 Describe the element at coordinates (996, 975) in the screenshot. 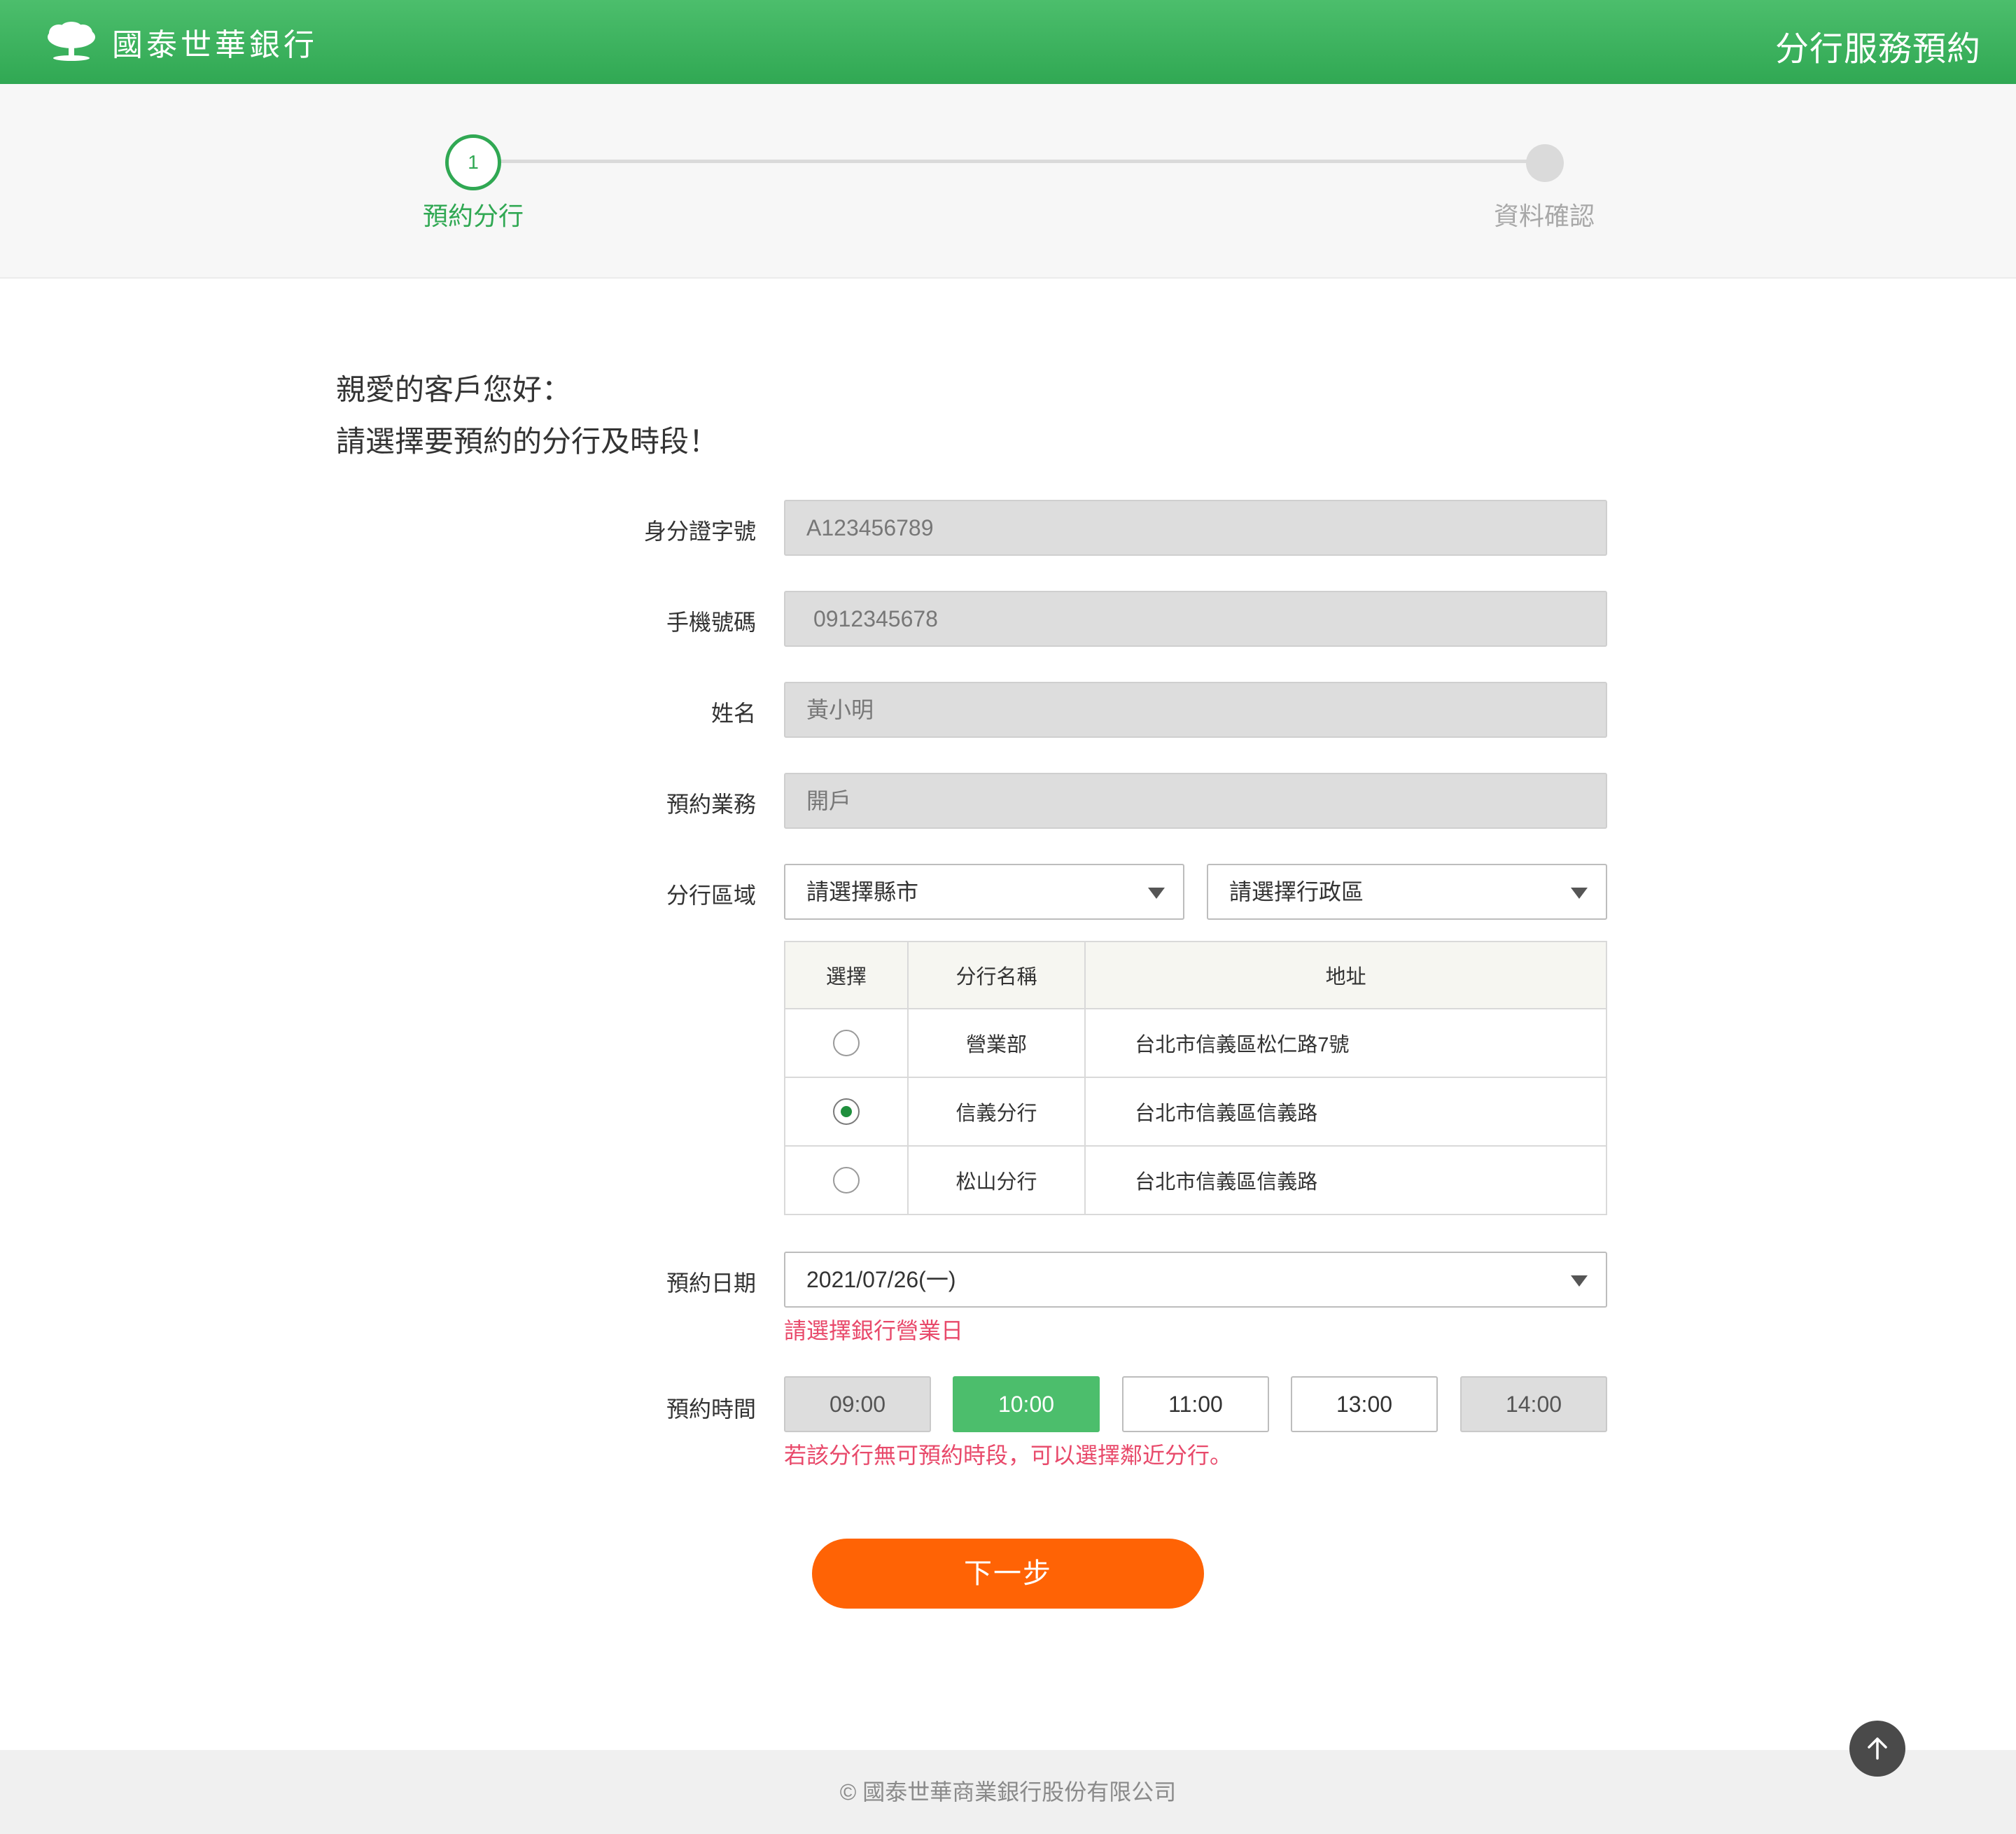

I see `column-header-branch-name: 分行名稱` at that location.